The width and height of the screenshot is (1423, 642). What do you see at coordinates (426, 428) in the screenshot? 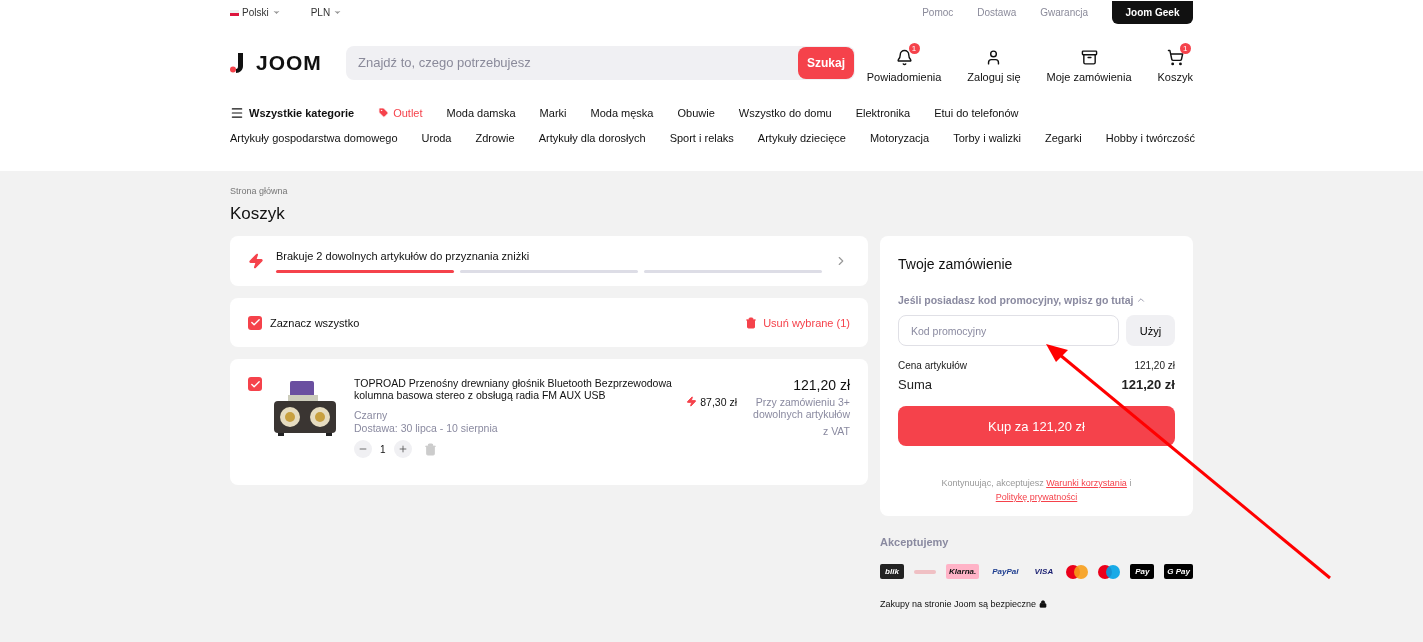
I see `delivery-date: Dostawa: 30 lipca - 10 sierpnia` at bounding box center [426, 428].